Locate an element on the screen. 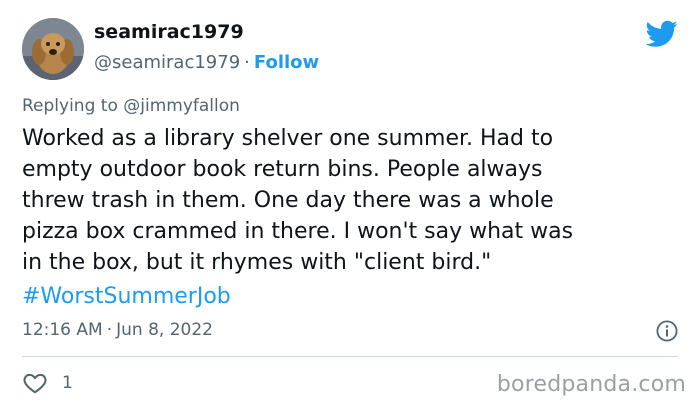 The width and height of the screenshot is (700, 410). display-name: seamirac1979 is located at coordinates (206, 32).